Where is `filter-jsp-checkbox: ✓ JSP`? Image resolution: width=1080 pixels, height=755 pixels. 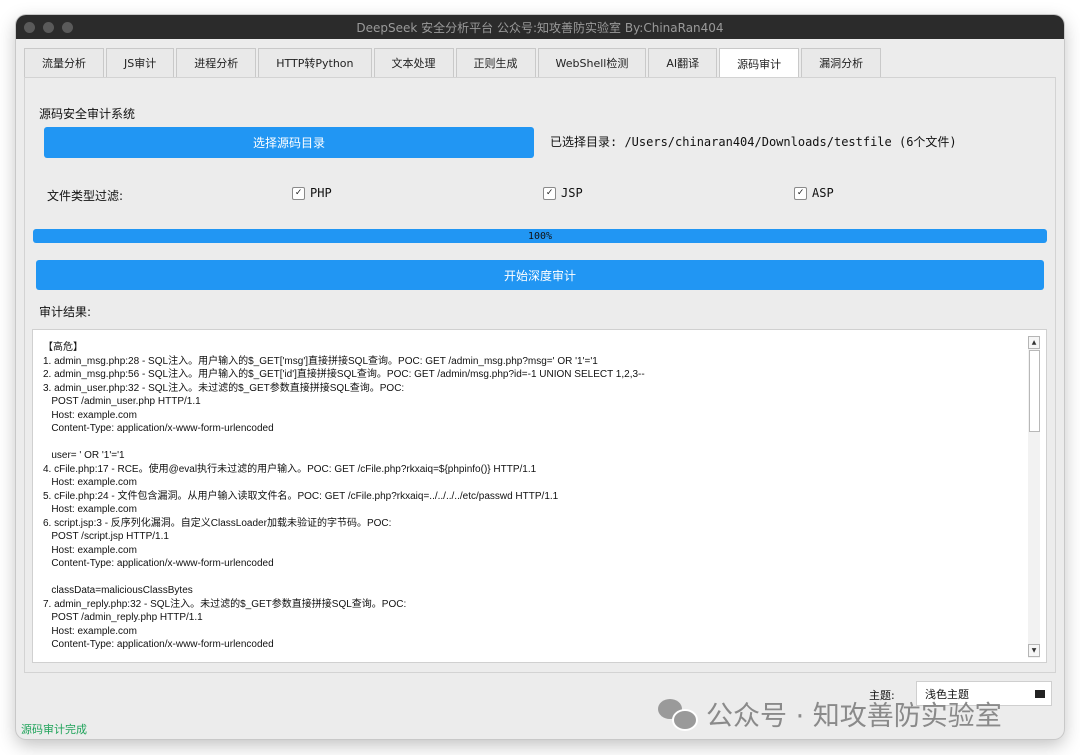 filter-jsp-checkbox: ✓ JSP is located at coordinates (563, 193).